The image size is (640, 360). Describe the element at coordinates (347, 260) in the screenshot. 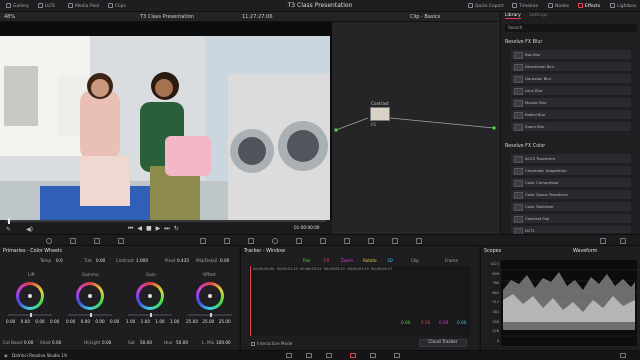

I see `mode-zoom: Zoom` at that location.